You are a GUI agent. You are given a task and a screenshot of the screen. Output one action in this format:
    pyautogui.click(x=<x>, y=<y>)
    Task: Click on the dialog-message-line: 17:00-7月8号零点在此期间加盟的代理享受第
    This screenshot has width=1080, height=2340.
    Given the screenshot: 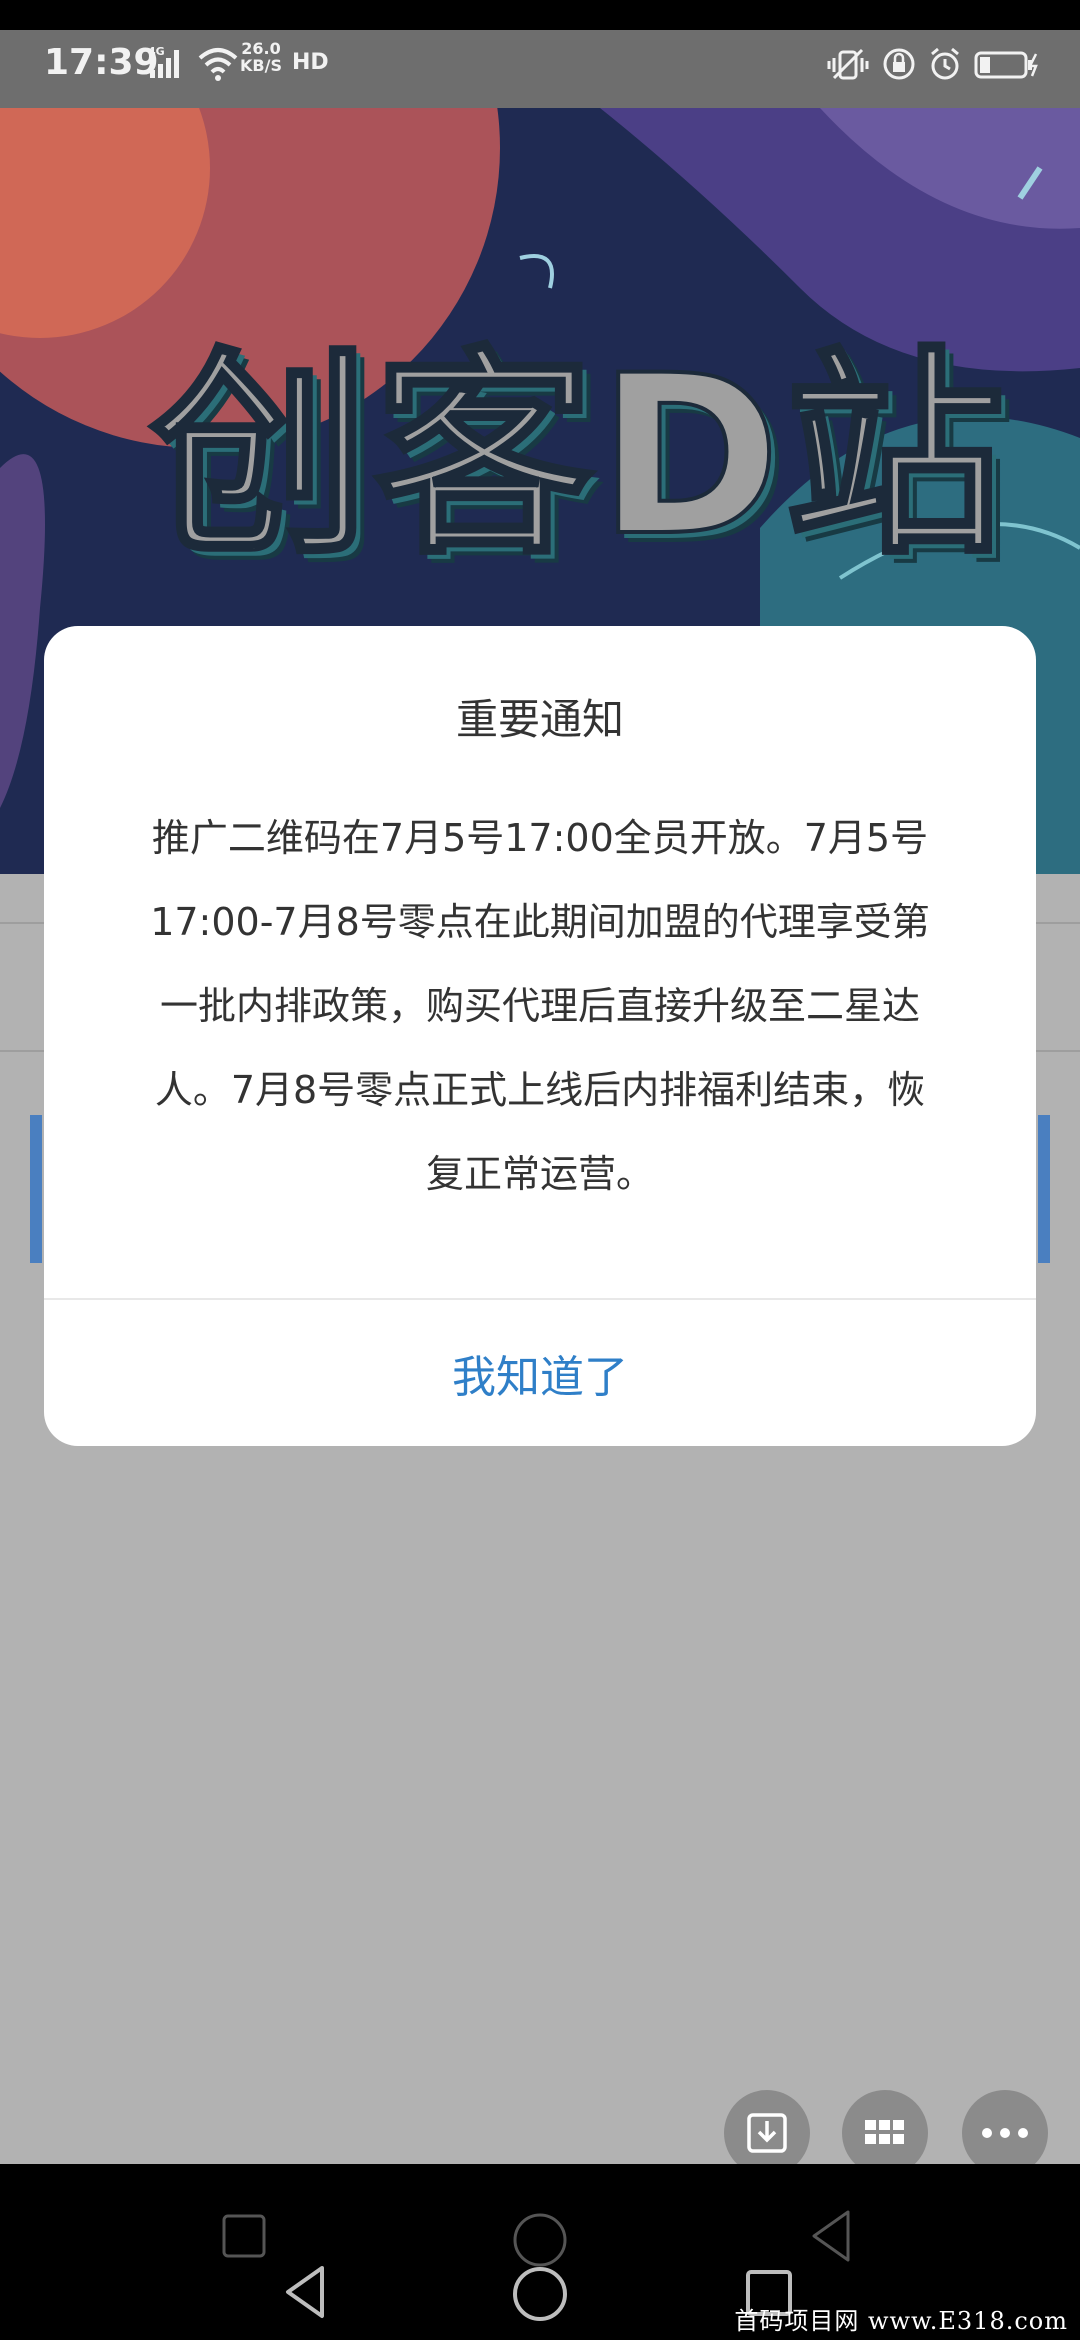 What is the action you would take?
    pyautogui.click(x=540, y=922)
    